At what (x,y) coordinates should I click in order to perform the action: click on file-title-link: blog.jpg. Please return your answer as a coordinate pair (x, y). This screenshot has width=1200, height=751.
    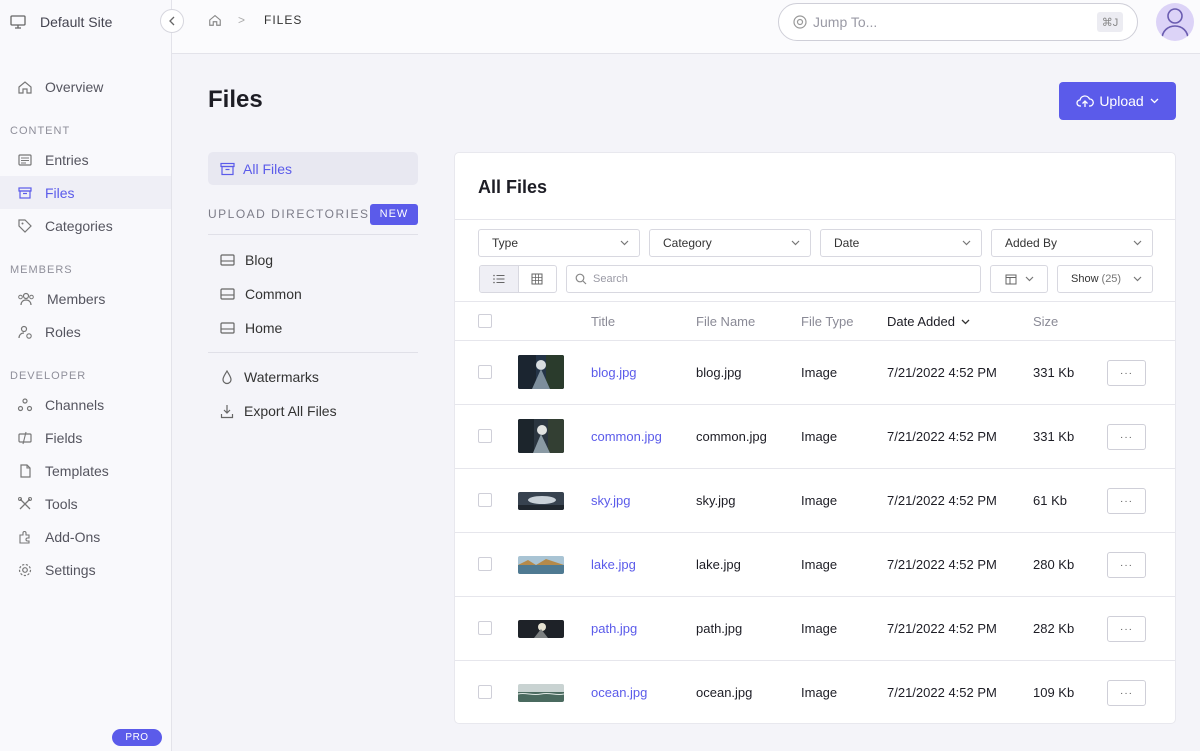
    Looking at the image, I should click on (614, 372).